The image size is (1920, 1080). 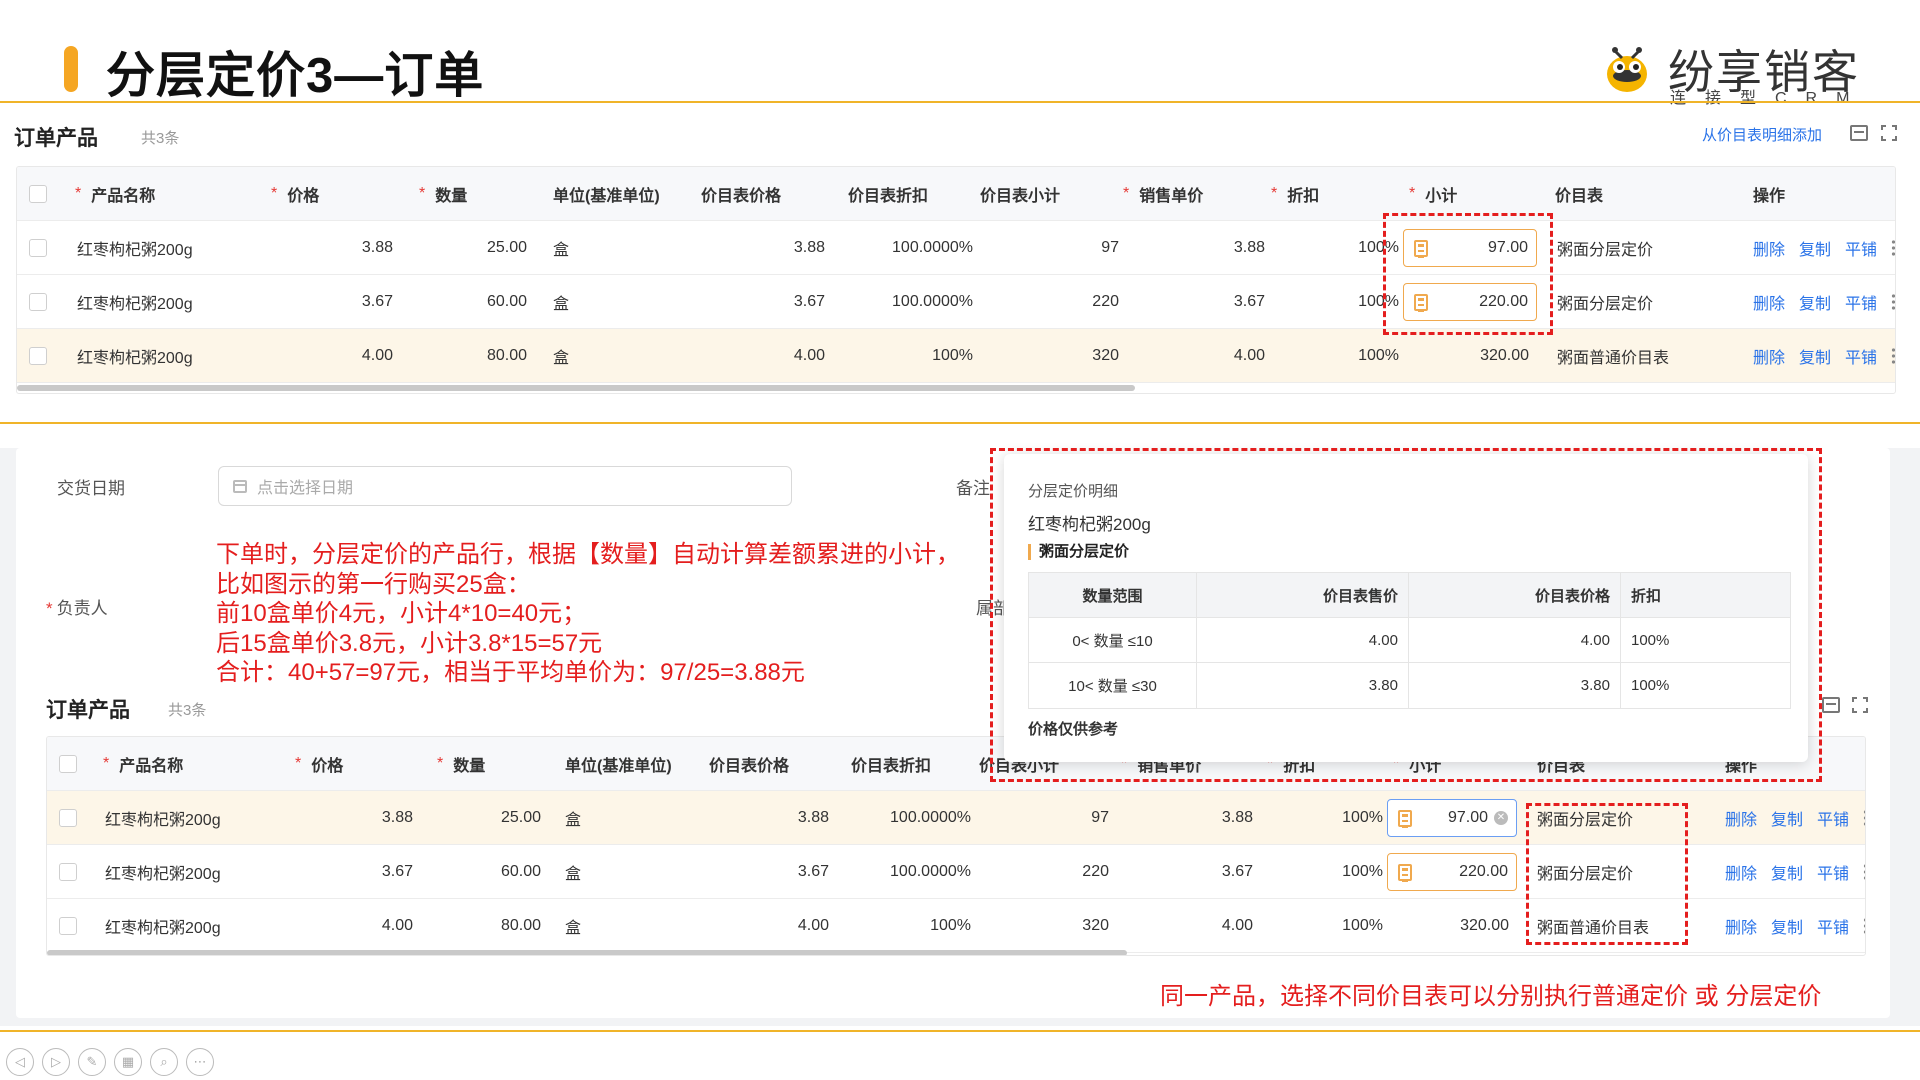 I want to click on cell-unit: 盒, so click(x=573, y=820).